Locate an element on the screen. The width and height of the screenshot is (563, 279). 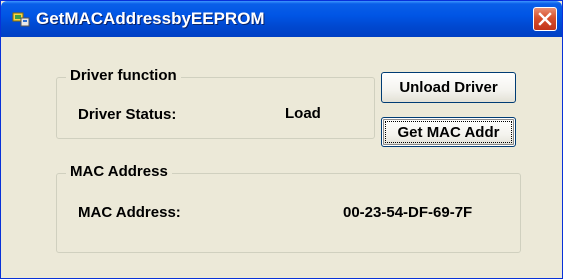
close-icon is located at coordinates (545, 19).